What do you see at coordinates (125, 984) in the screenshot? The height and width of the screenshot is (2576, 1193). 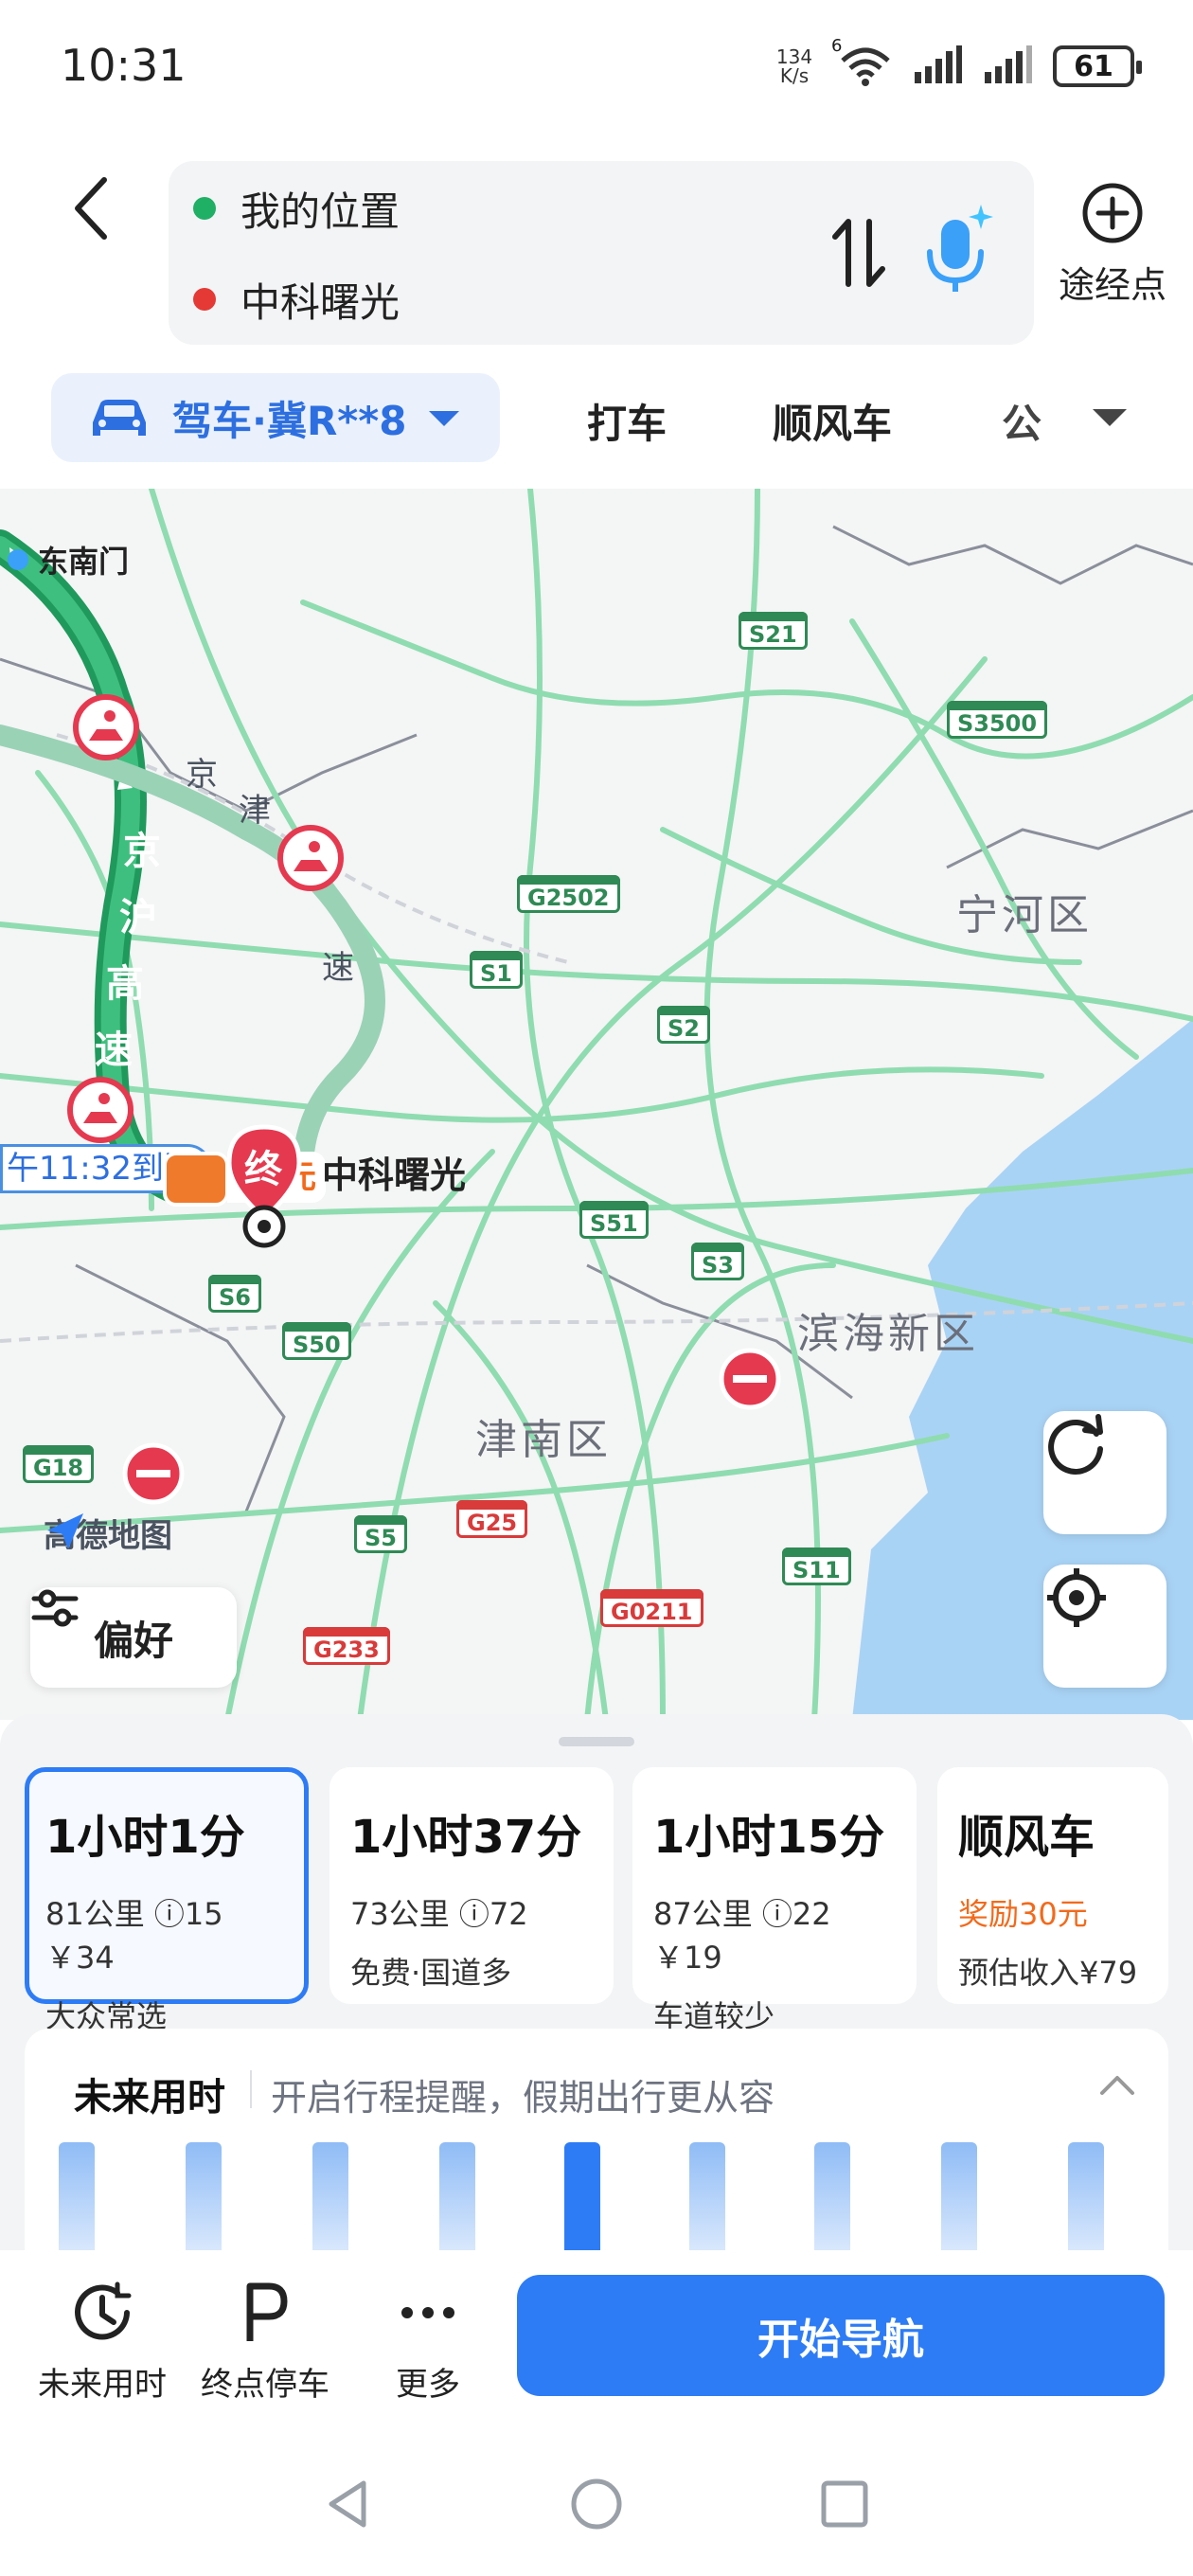 I see `highway-label-gao1: 高` at bounding box center [125, 984].